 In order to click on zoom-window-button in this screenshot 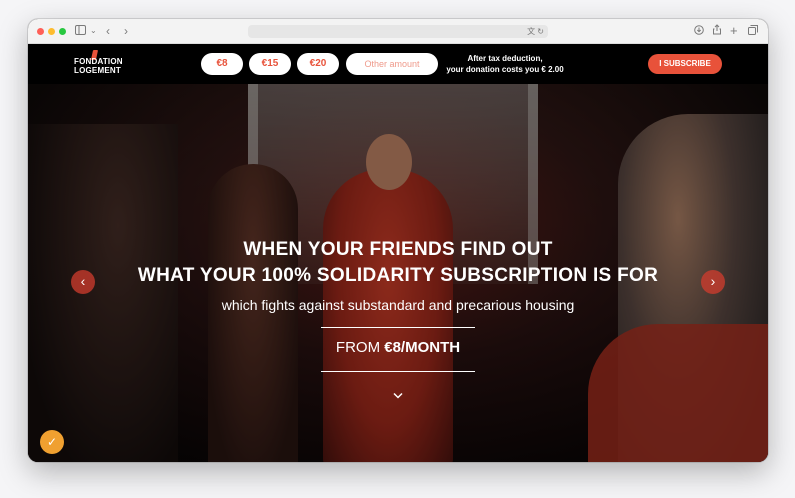, I will do `click(62, 31)`.